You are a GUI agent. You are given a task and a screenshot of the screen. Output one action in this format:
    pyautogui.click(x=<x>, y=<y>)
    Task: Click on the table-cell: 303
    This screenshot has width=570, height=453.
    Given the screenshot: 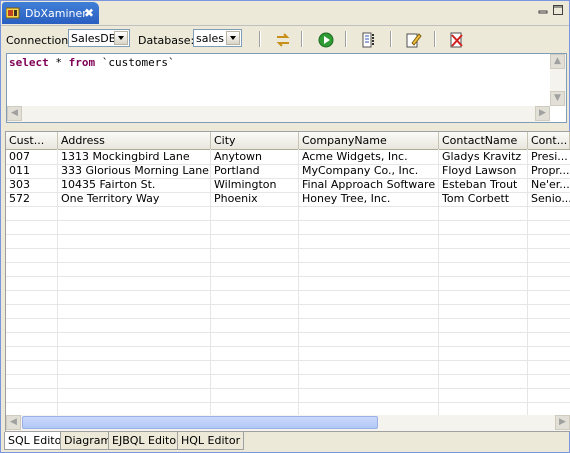 What is the action you would take?
    pyautogui.click(x=19, y=184)
    